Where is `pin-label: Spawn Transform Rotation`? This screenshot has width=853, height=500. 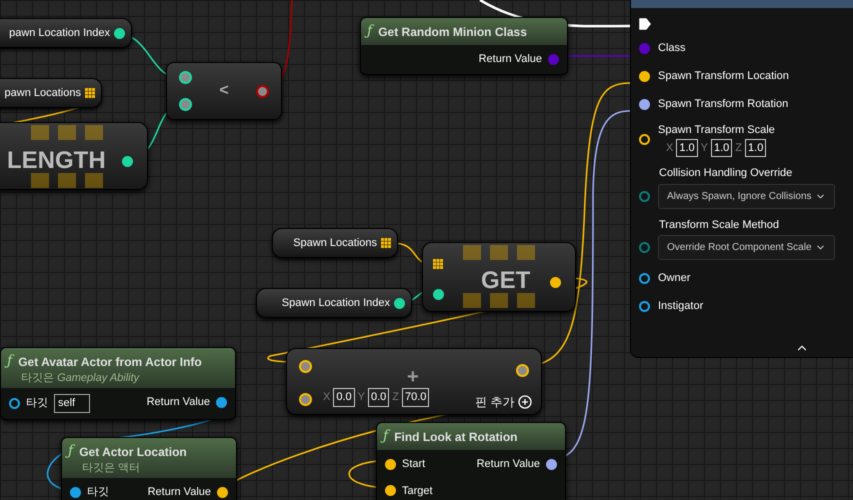
pin-label: Spawn Transform Rotation is located at coordinates (723, 104).